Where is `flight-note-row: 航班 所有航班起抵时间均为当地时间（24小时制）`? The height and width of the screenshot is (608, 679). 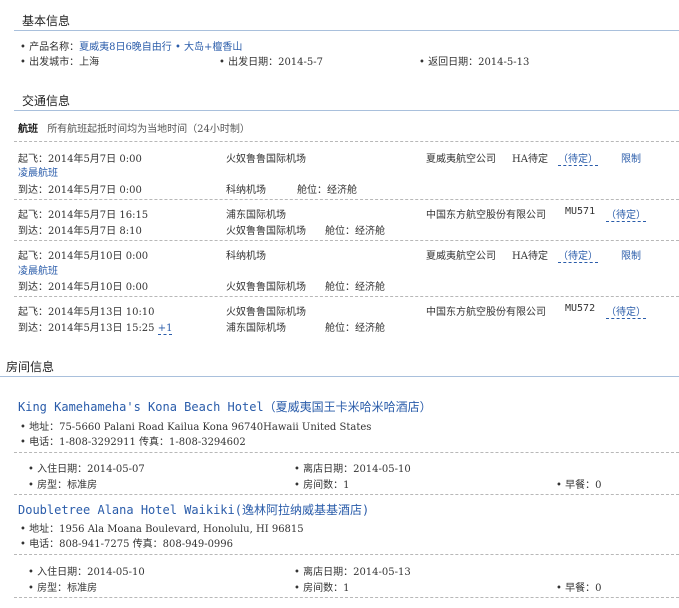 flight-note-row: 航班 所有航班起抵时间均为当地时间（24小时制） is located at coordinates (134, 127).